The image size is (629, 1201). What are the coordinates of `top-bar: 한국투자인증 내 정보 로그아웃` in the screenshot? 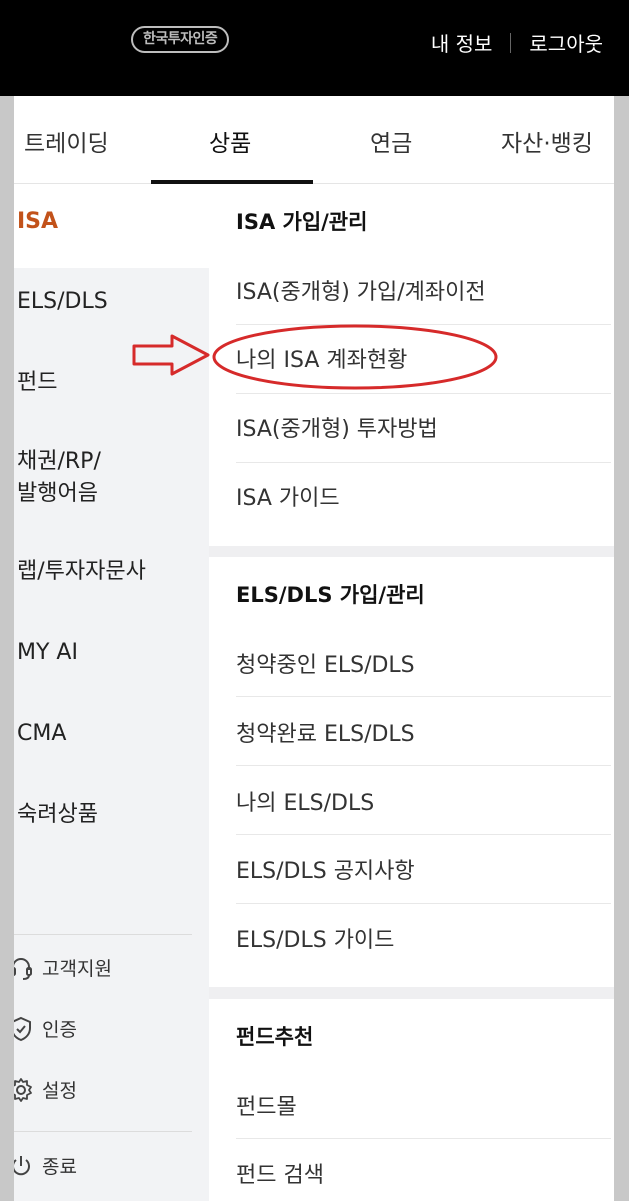 It's located at (314, 48).